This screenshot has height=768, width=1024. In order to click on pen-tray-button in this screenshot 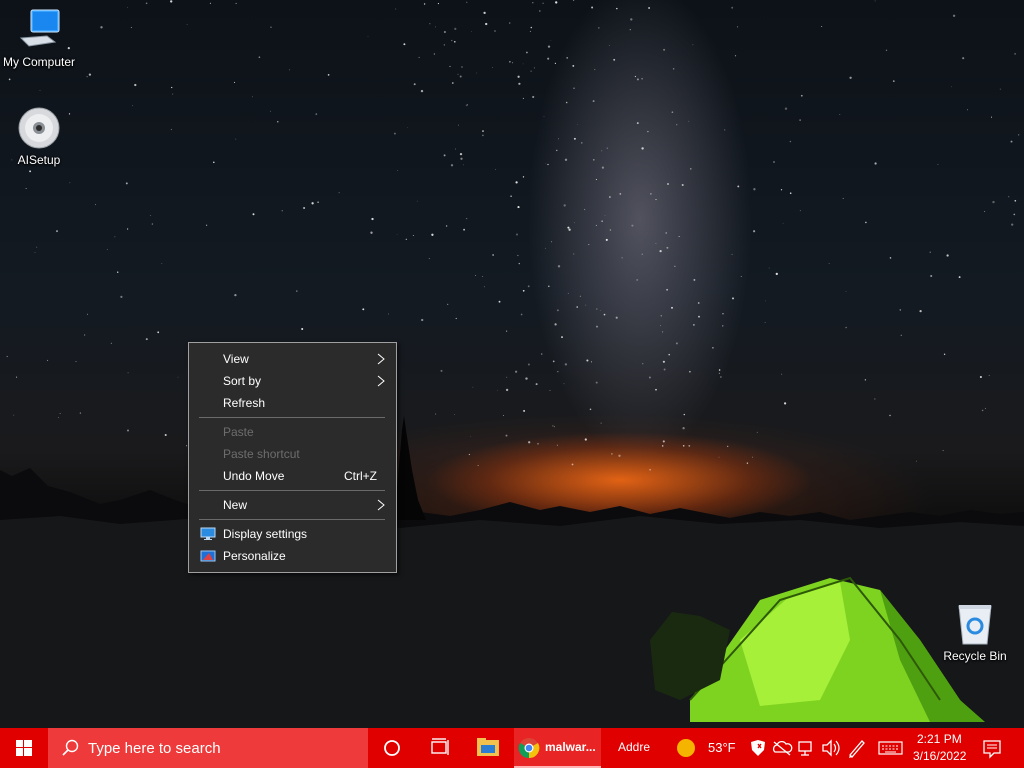, I will do `click(857, 748)`.